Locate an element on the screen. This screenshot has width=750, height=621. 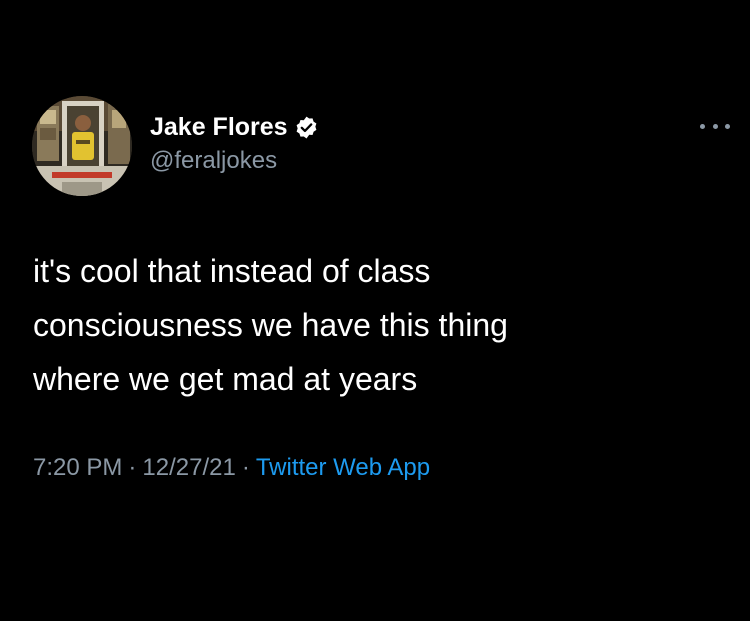
tweet-time: 7:20 PM is located at coordinates (77, 467).